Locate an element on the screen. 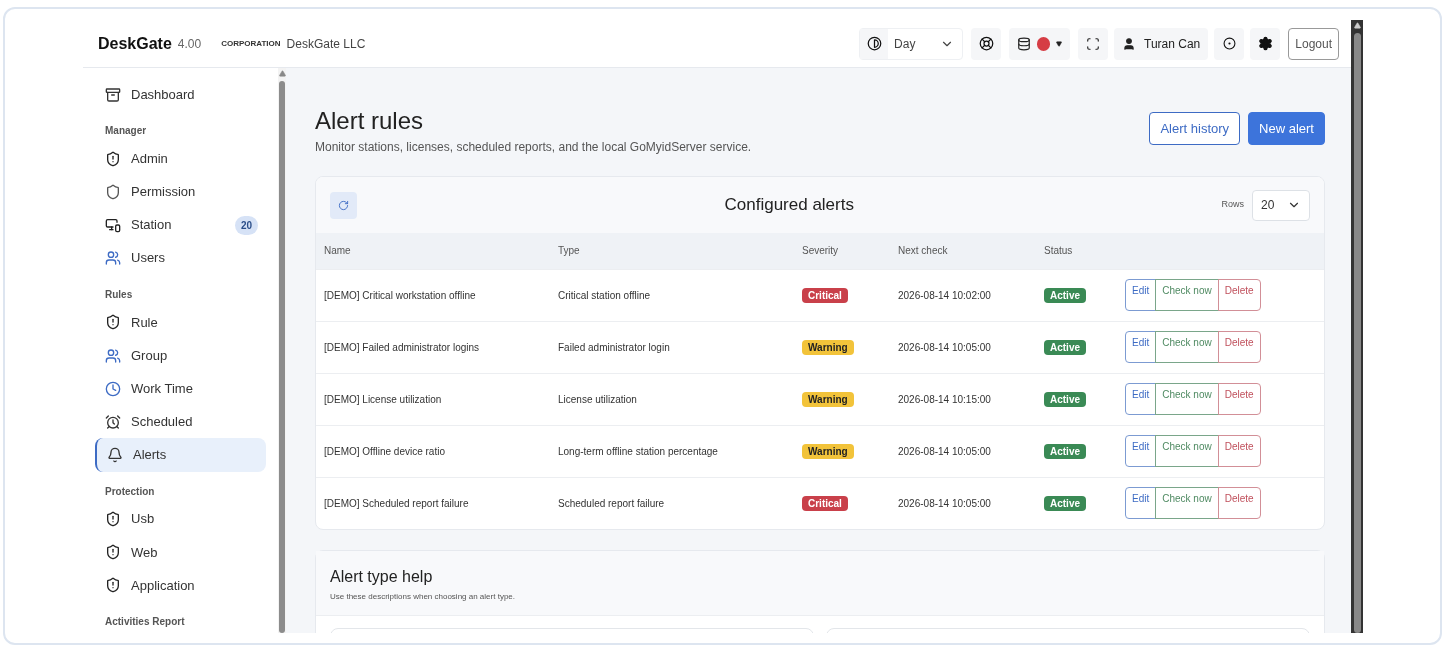 This screenshot has height=655, width=1445. sidebar-item: Alerts is located at coordinates (180, 455).